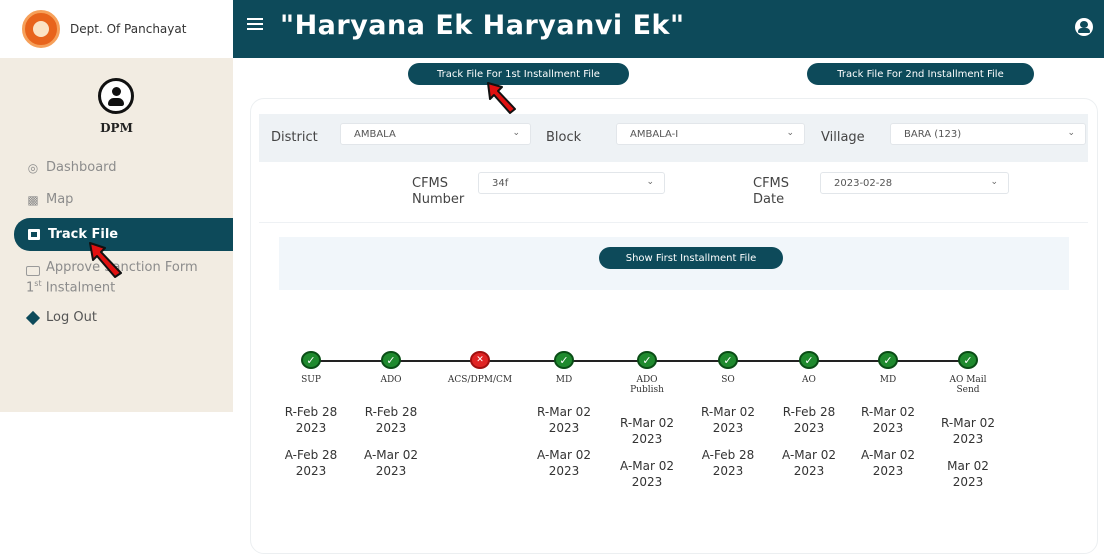 This screenshot has width=1104, height=554. What do you see at coordinates (41, 29) in the screenshot?
I see `haryana-emblem-icon` at bounding box center [41, 29].